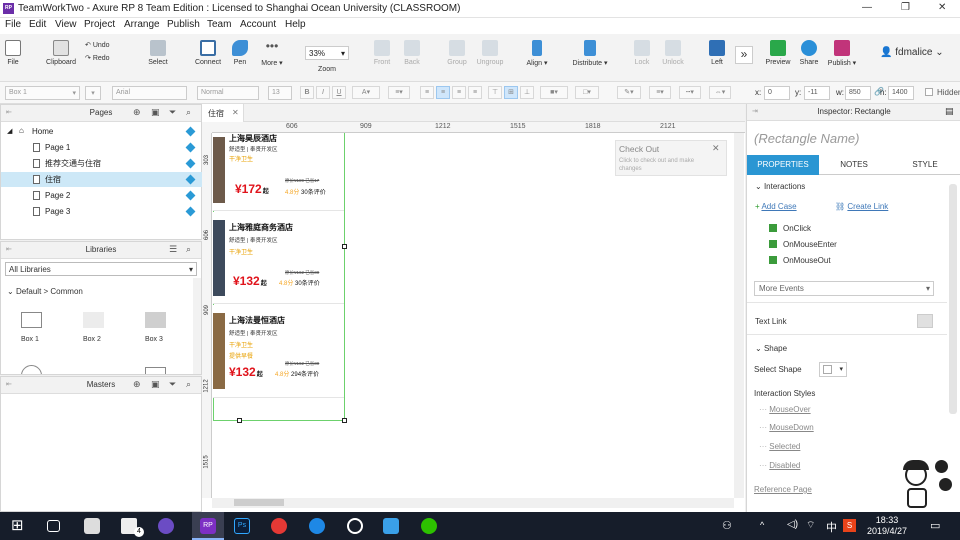 The height and width of the screenshot is (540, 960). I want to click on widget-name-select: Box 1 ▾, so click(42, 93).